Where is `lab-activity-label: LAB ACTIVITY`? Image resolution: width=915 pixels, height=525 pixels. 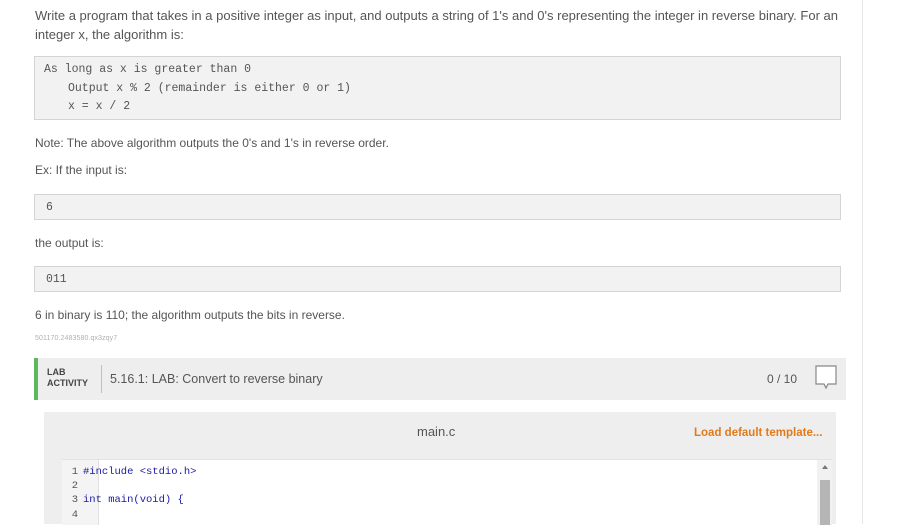 lab-activity-label: LAB ACTIVITY is located at coordinates (67, 378).